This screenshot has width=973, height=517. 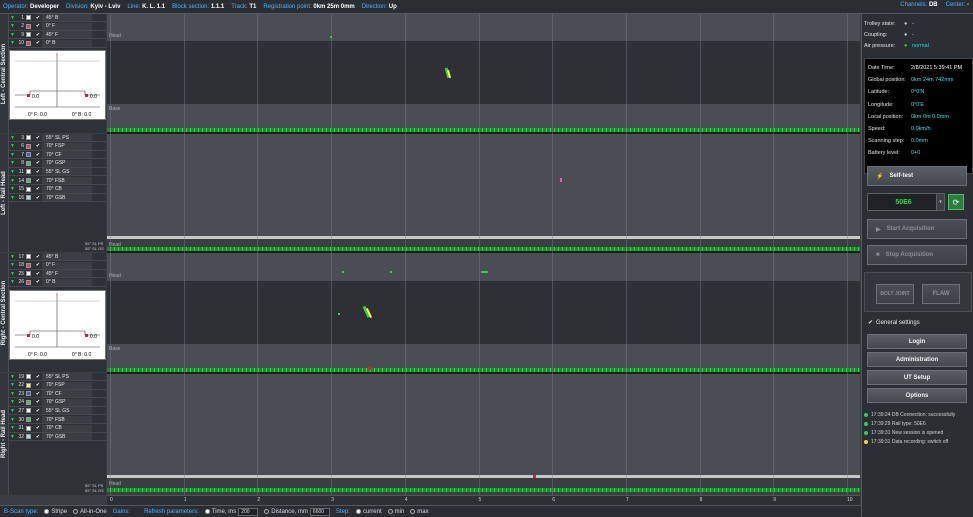 What do you see at coordinates (57, 85) in the screenshot?
I see `mini-chart-left-svg: 0.0 0.0 0° F: 0.0 0° B: 0.0` at bounding box center [57, 85].